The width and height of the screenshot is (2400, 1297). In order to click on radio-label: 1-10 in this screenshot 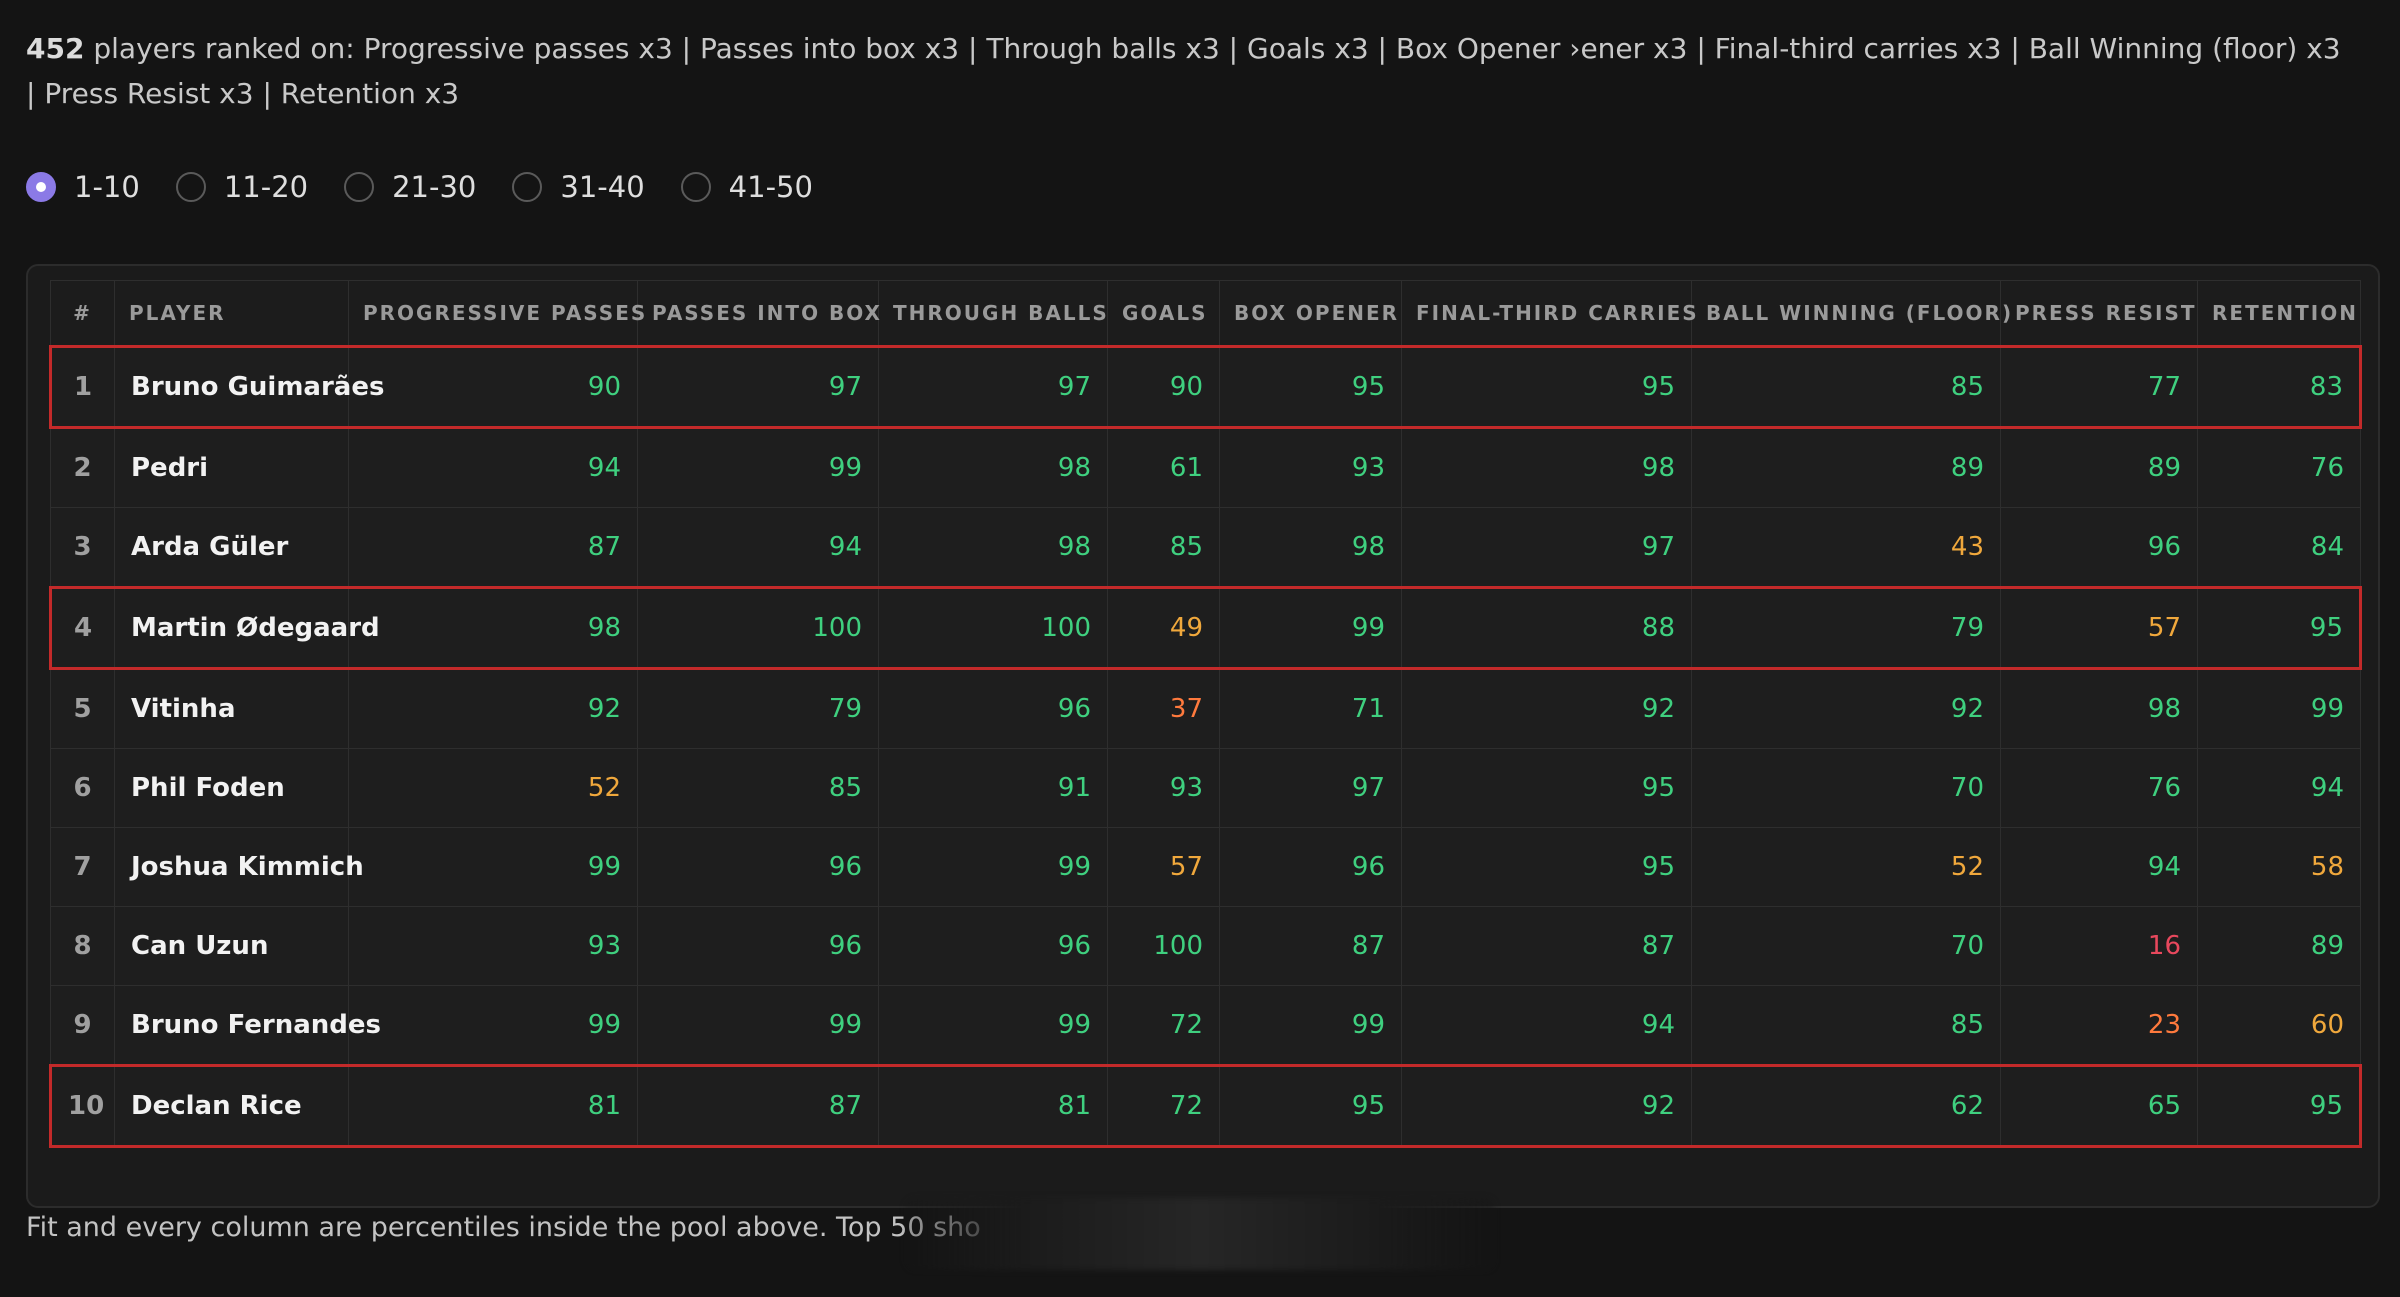, I will do `click(107, 187)`.